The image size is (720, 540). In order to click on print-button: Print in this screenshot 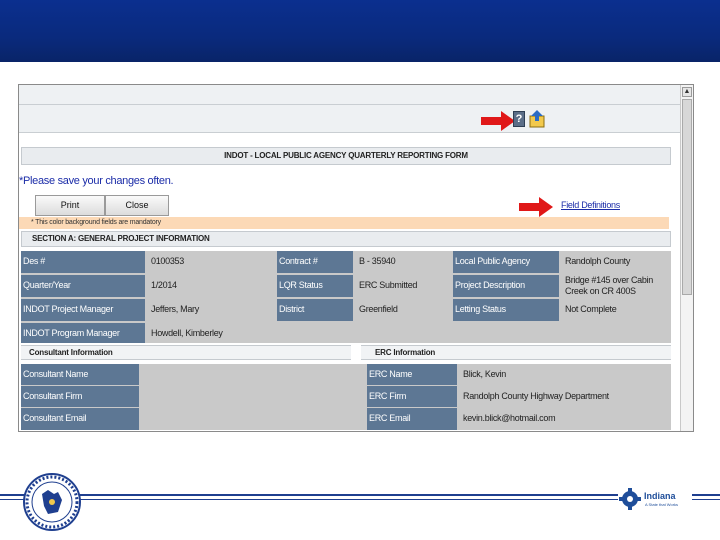, I will do `click(70, 205)`.